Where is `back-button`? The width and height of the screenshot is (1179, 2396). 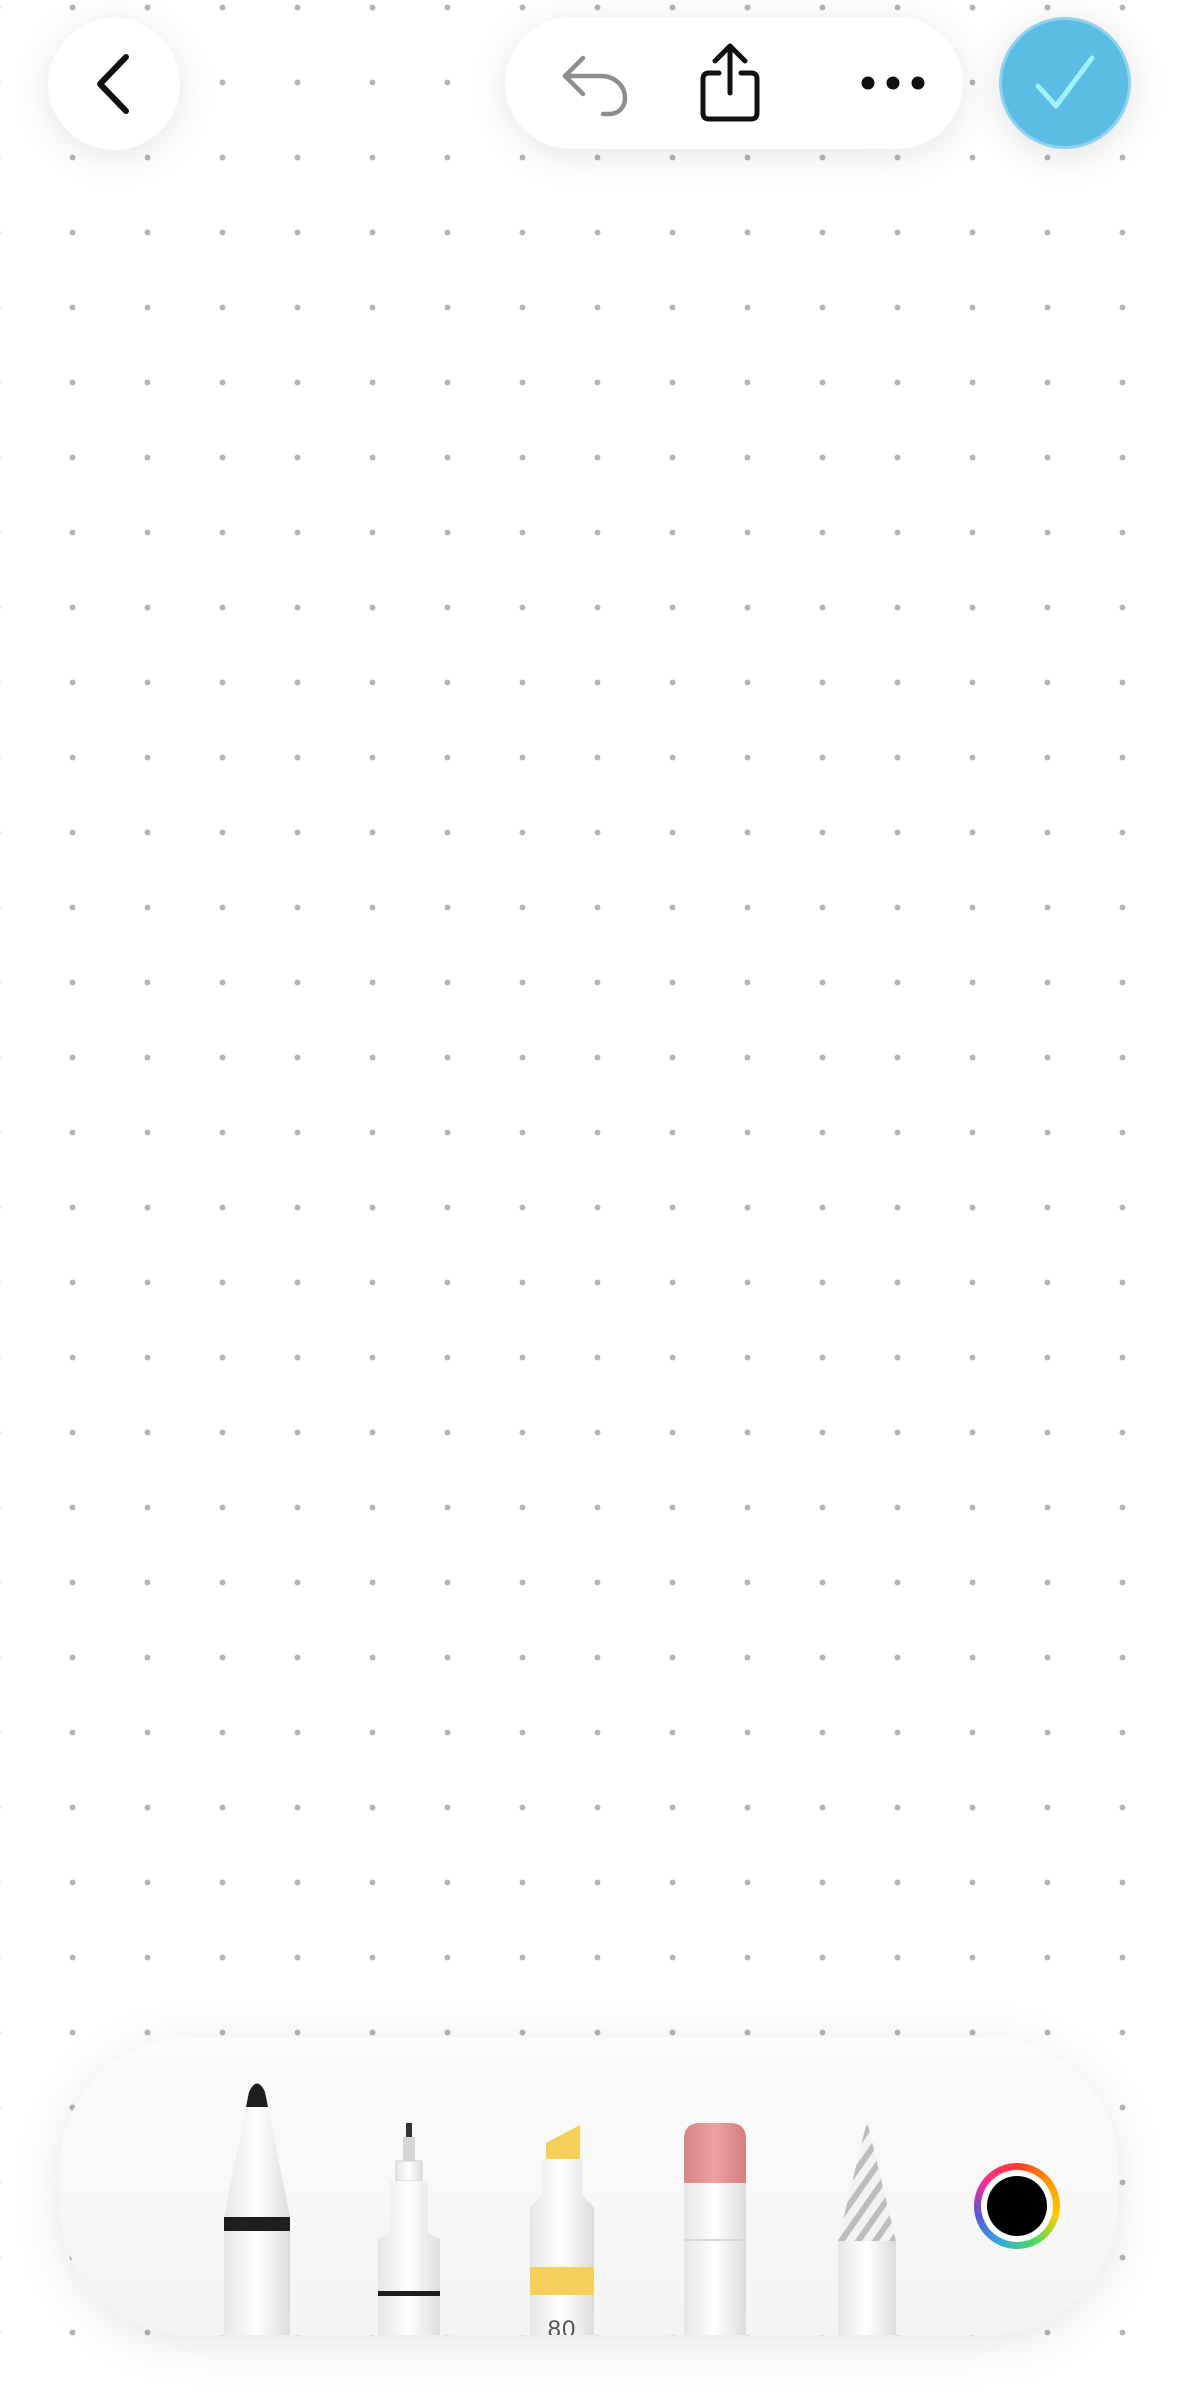 back-button is located at coordinates (114, 84).